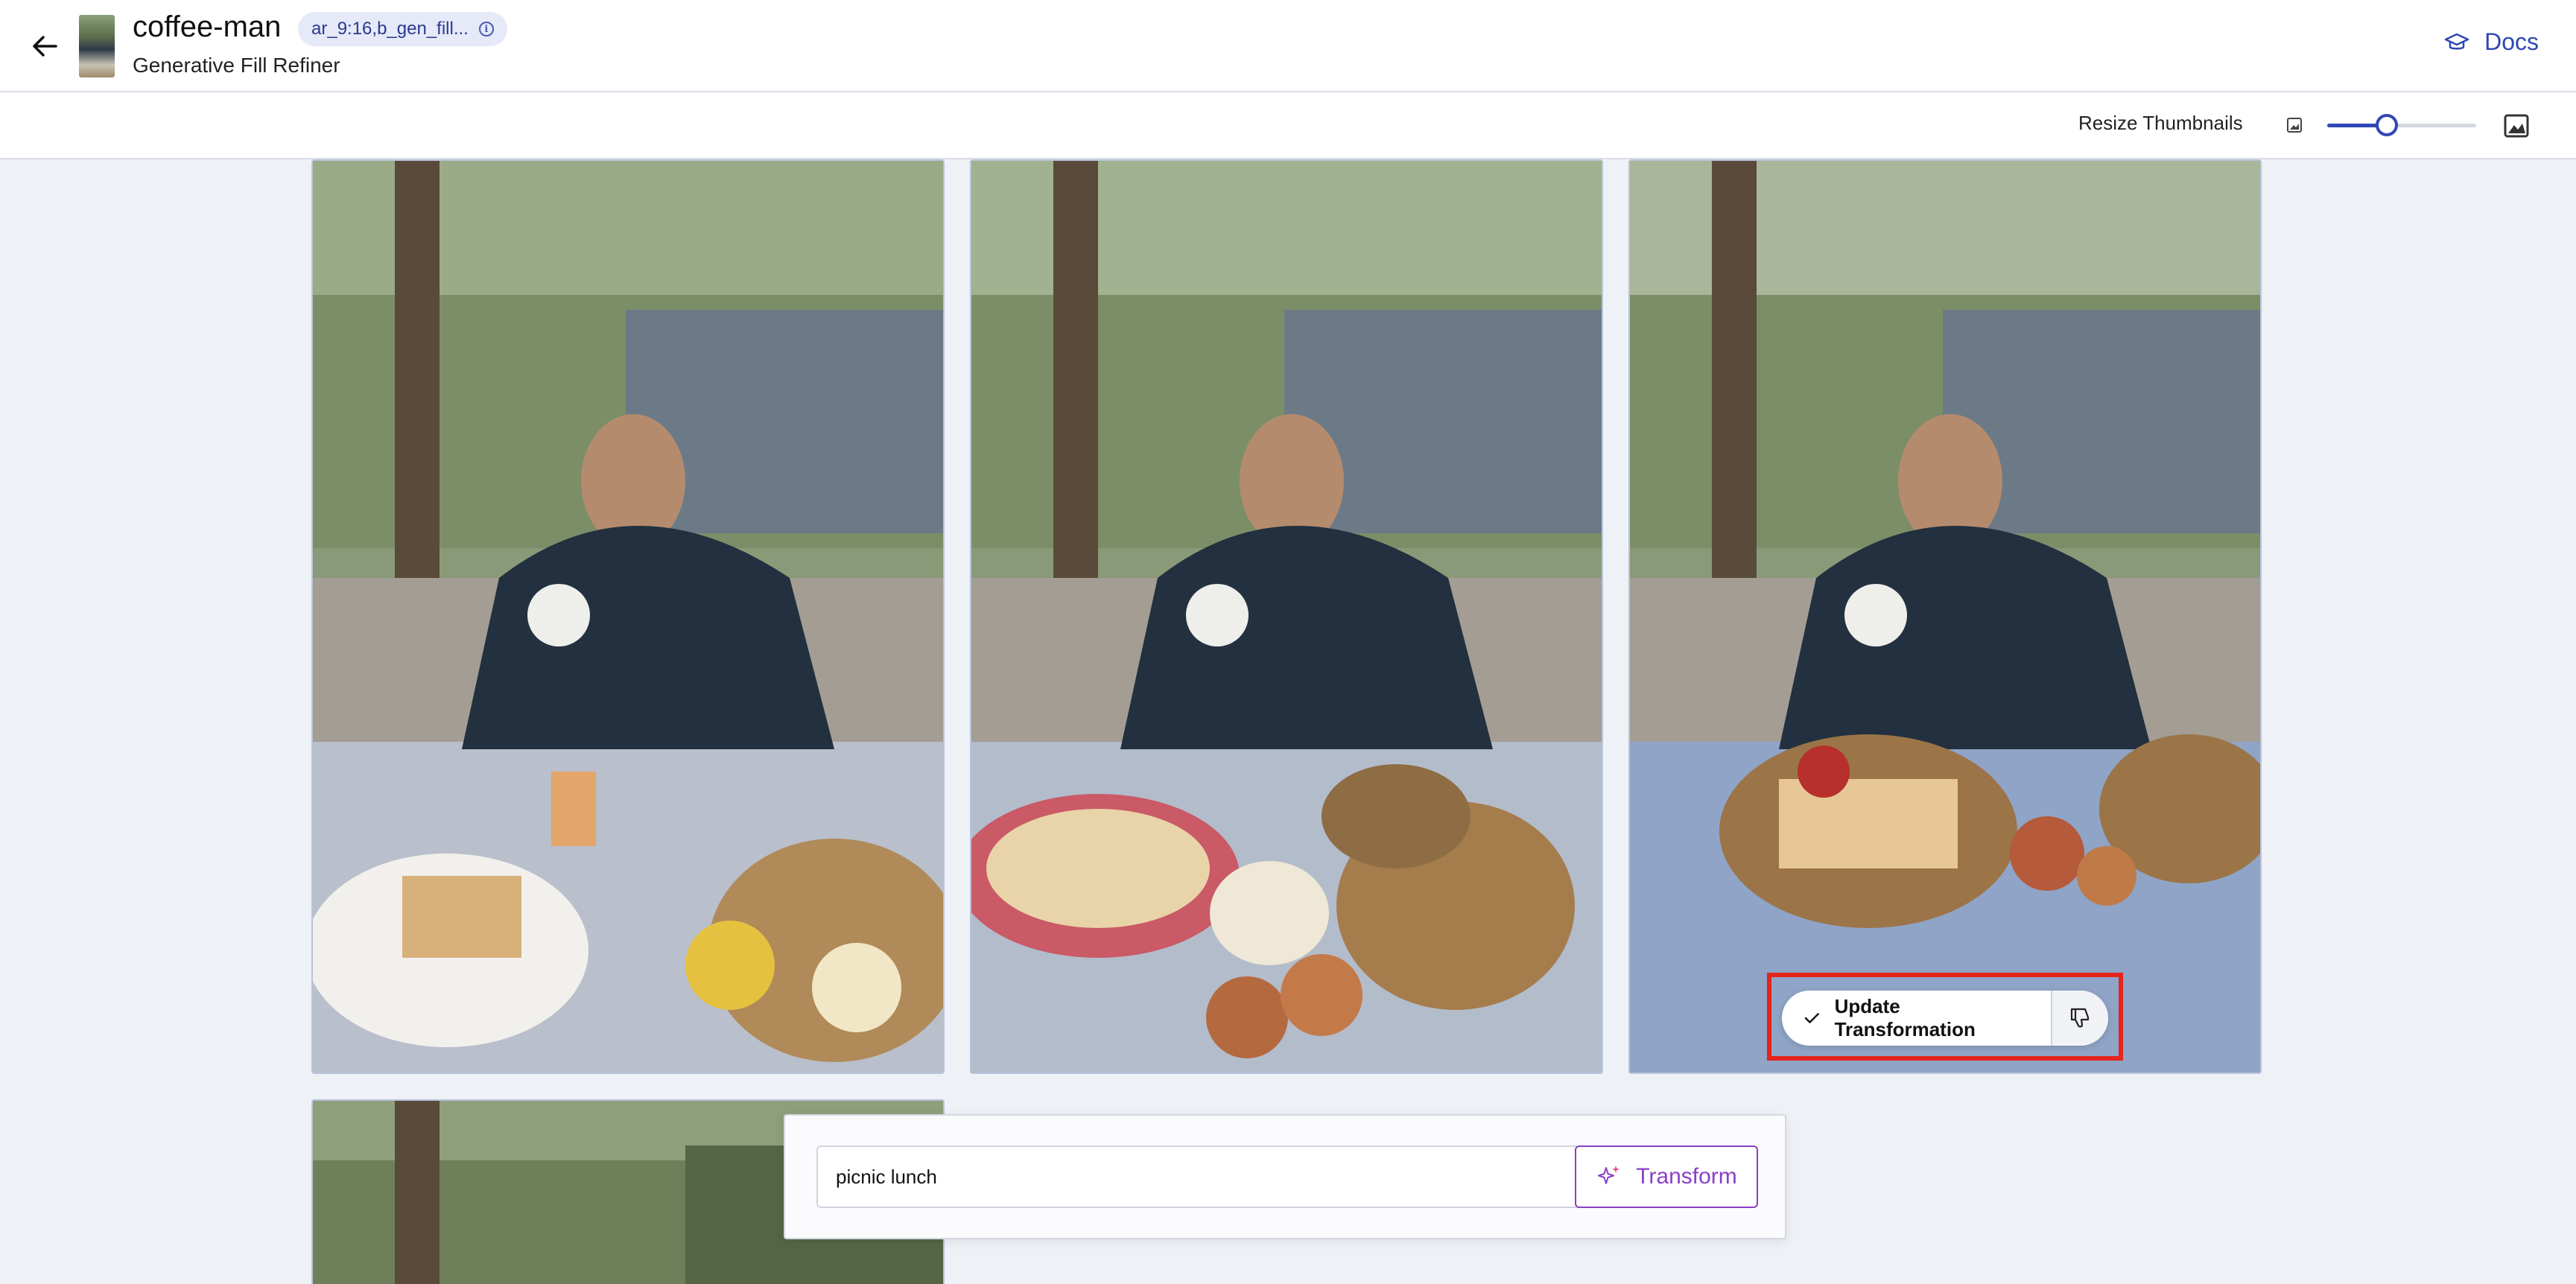  Describe the element at coordinates (2516, 126) in the screenshot. I see `large-image-icon` at that location.